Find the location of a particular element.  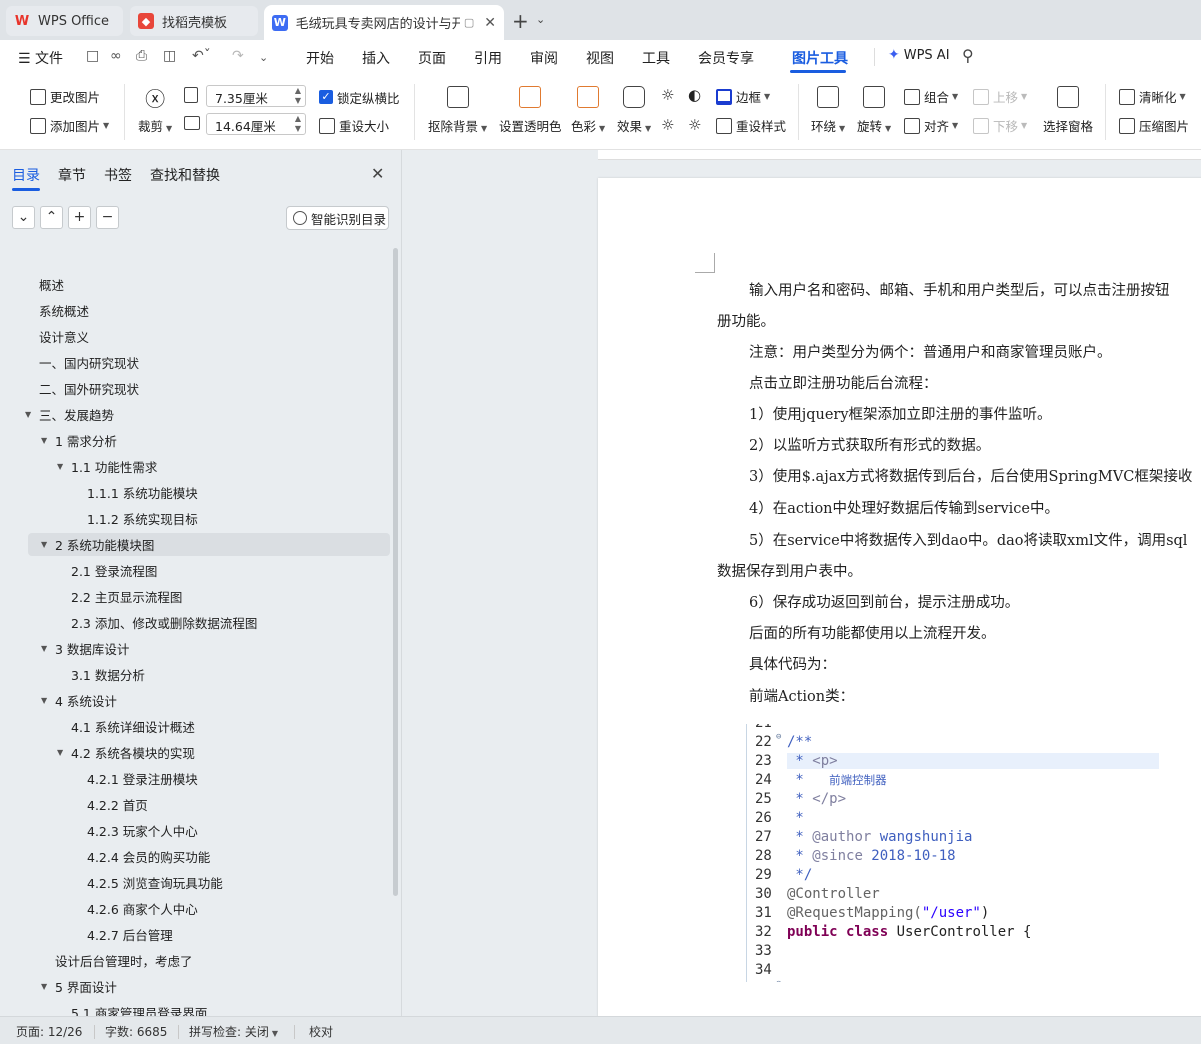

toc-item: 1.1.1 系统功能模块 is located at coordinates (142, 492).